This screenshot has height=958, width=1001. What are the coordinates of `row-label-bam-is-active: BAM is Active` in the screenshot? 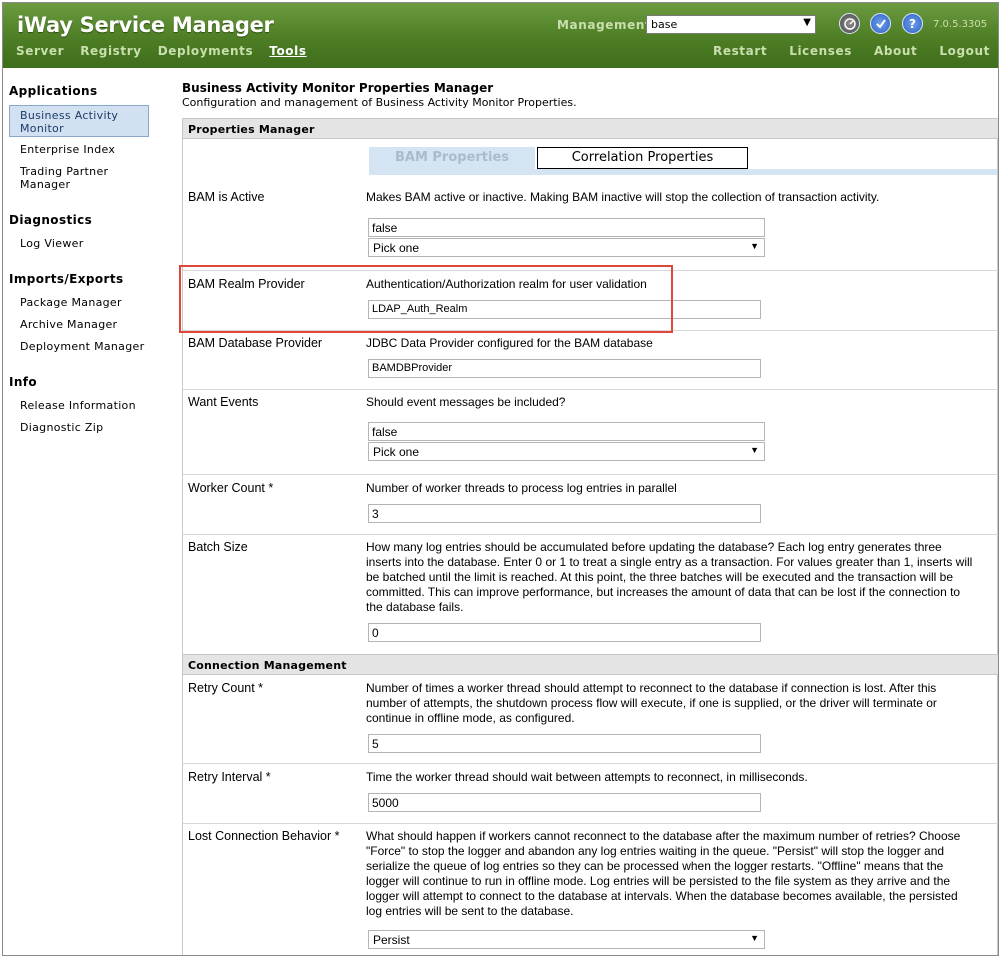 It's located at (226, 197).